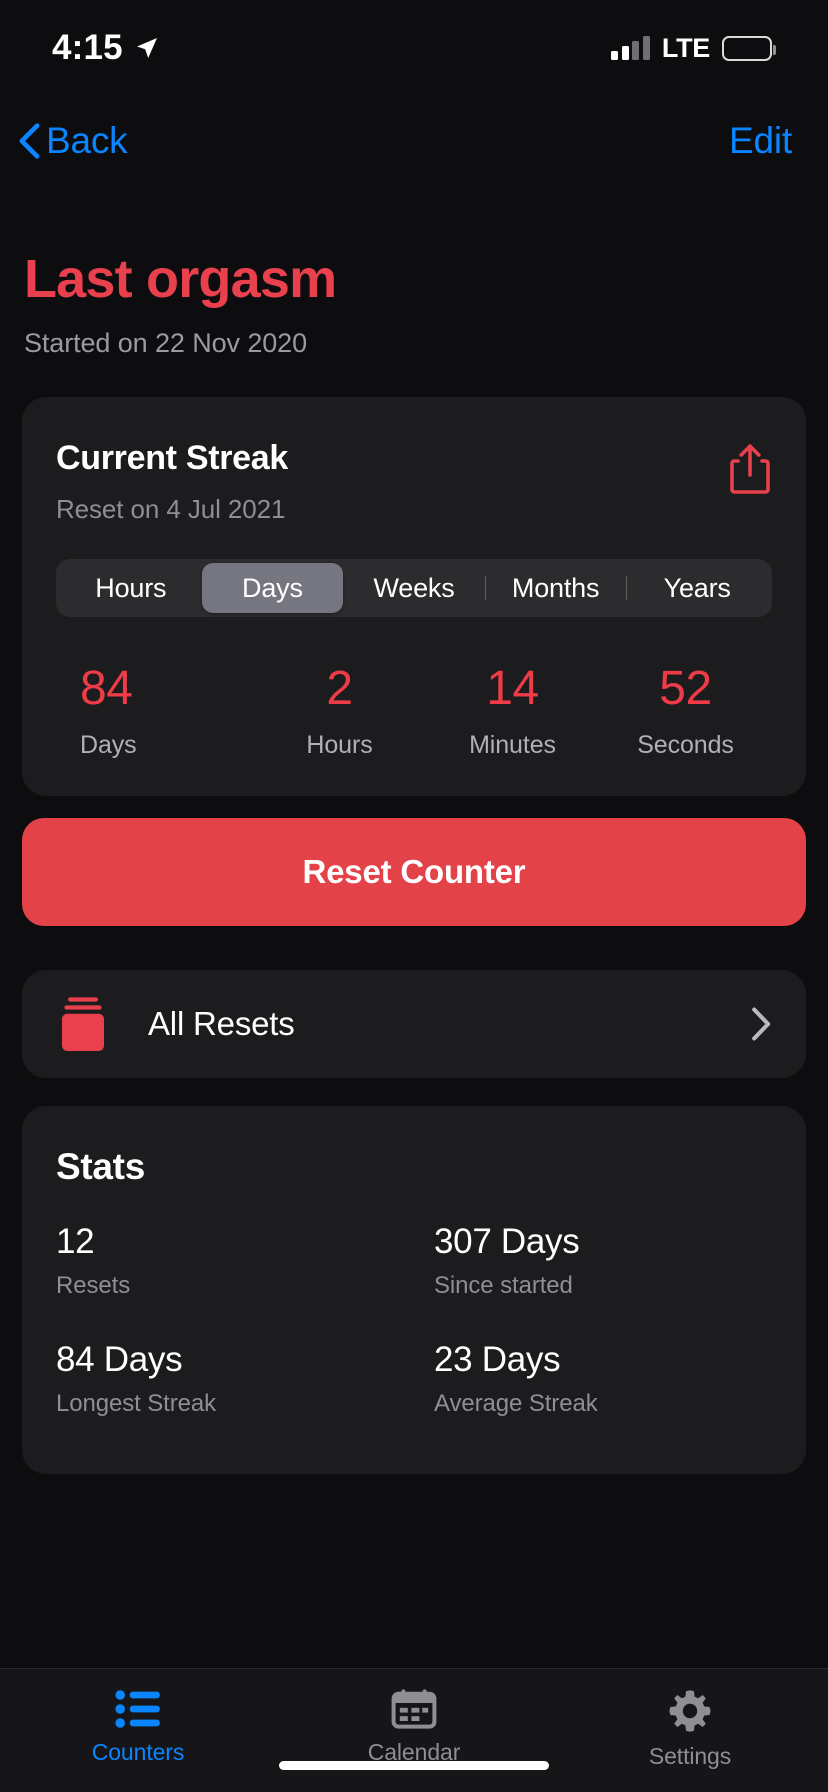  What do you see at coordinates (106, 688) in the screenshot?
I see `counter-value: 84` at bounding box center [106, 688].